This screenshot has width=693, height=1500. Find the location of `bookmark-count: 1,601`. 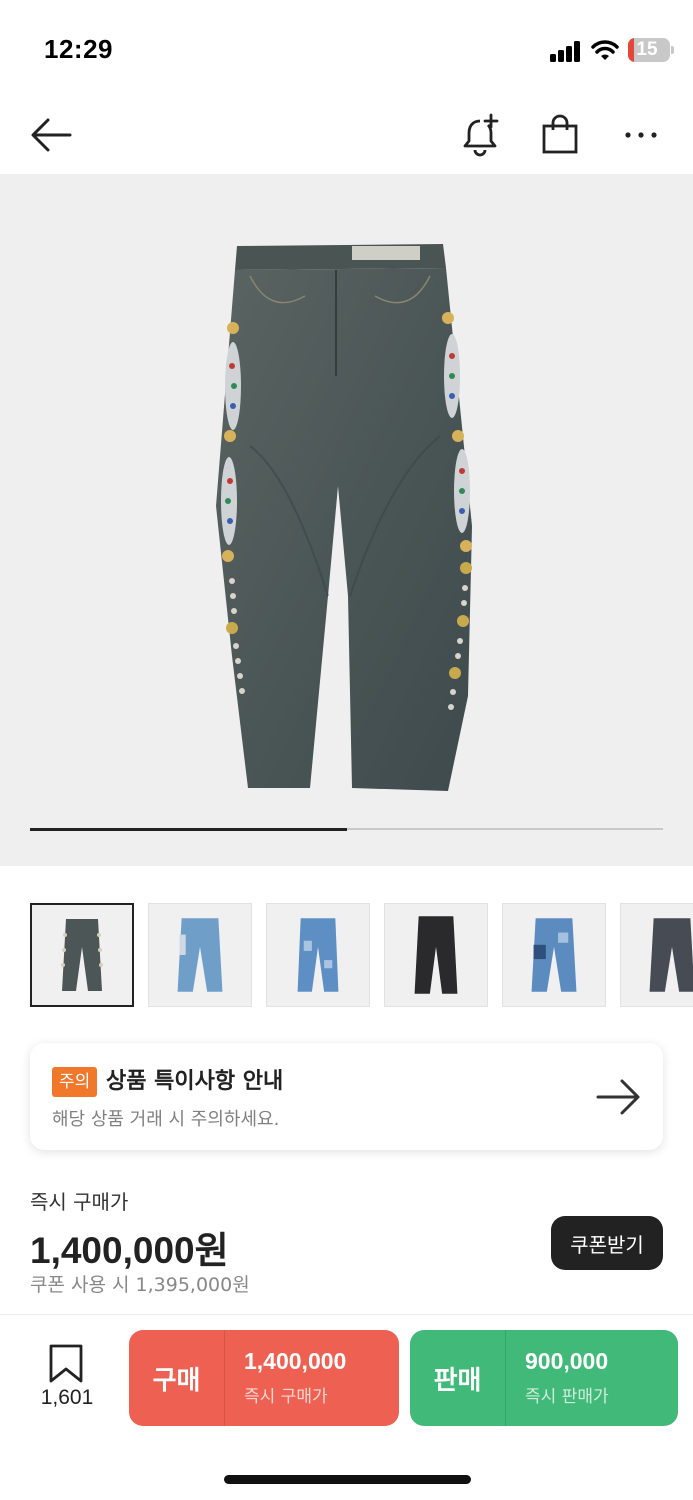

bookmark-count: 1,601 is located at coordinates (67, 1397).